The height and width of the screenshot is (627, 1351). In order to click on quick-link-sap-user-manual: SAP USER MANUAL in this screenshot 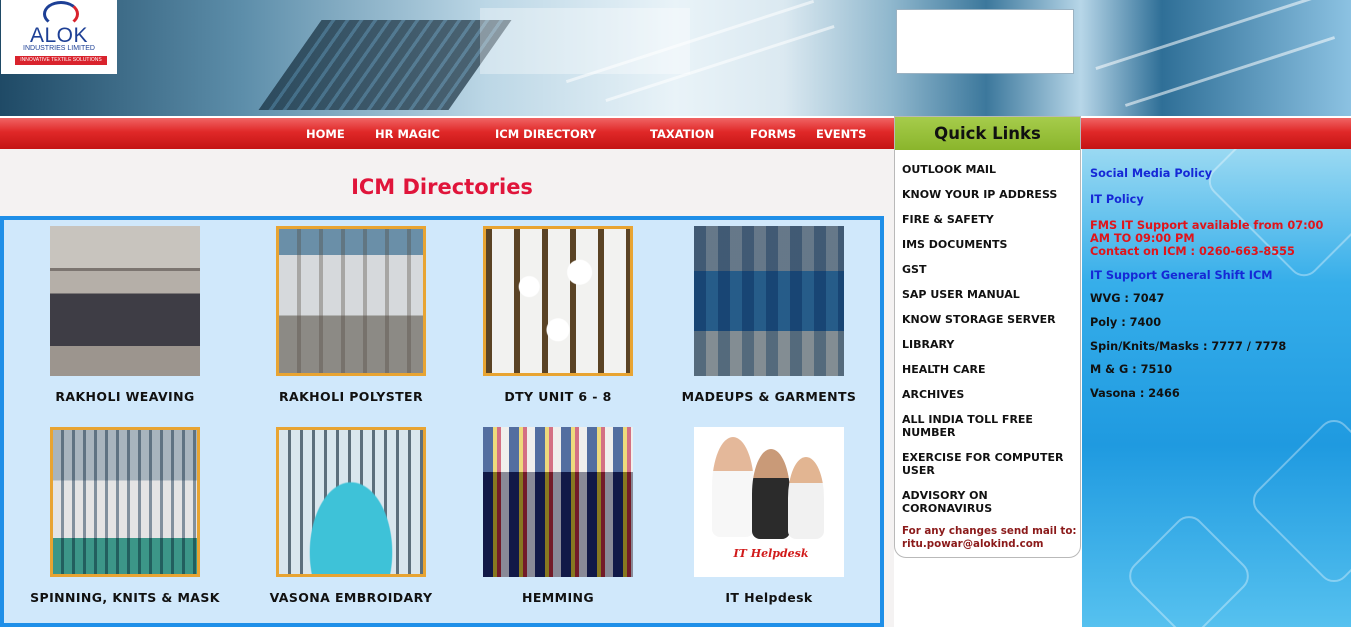, I will do `click(987, 294)`.